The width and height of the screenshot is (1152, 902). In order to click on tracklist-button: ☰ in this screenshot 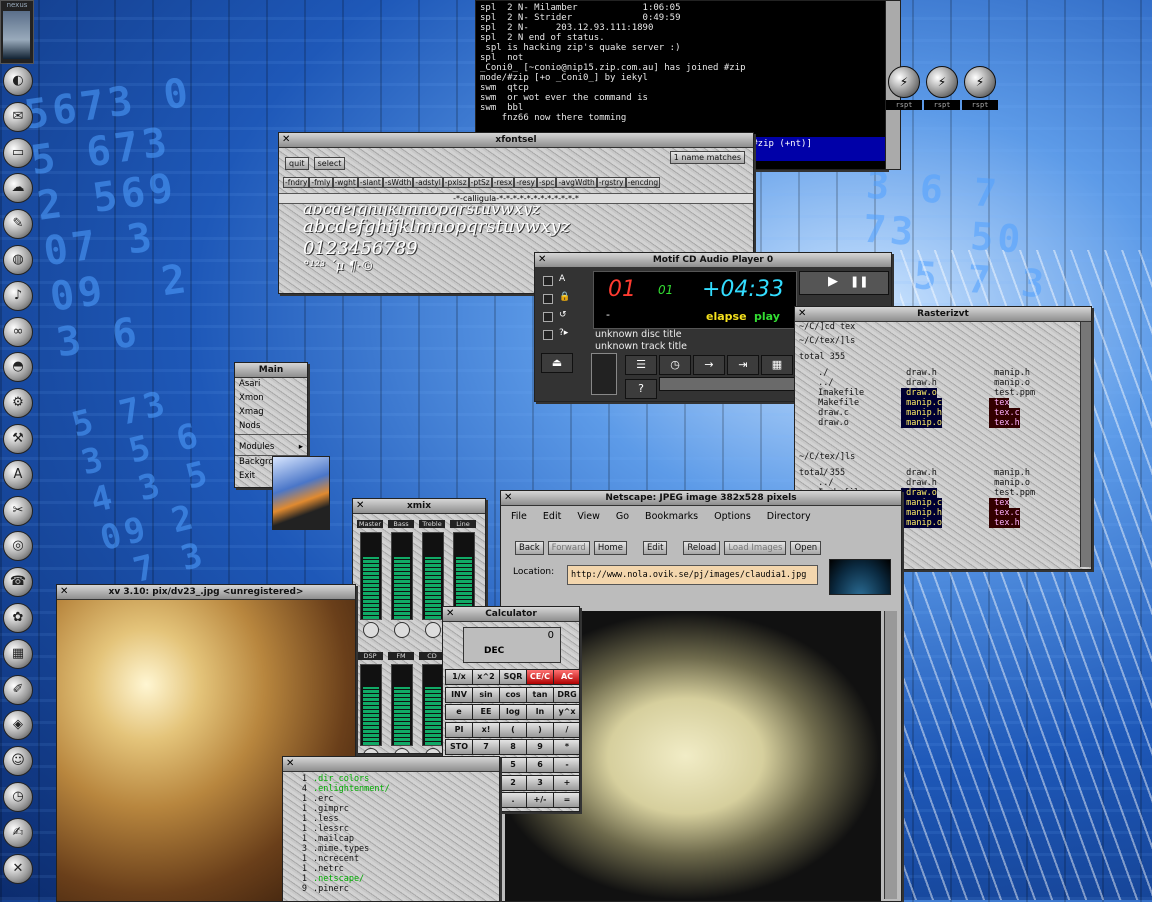, I will do `click(641, 365)`.